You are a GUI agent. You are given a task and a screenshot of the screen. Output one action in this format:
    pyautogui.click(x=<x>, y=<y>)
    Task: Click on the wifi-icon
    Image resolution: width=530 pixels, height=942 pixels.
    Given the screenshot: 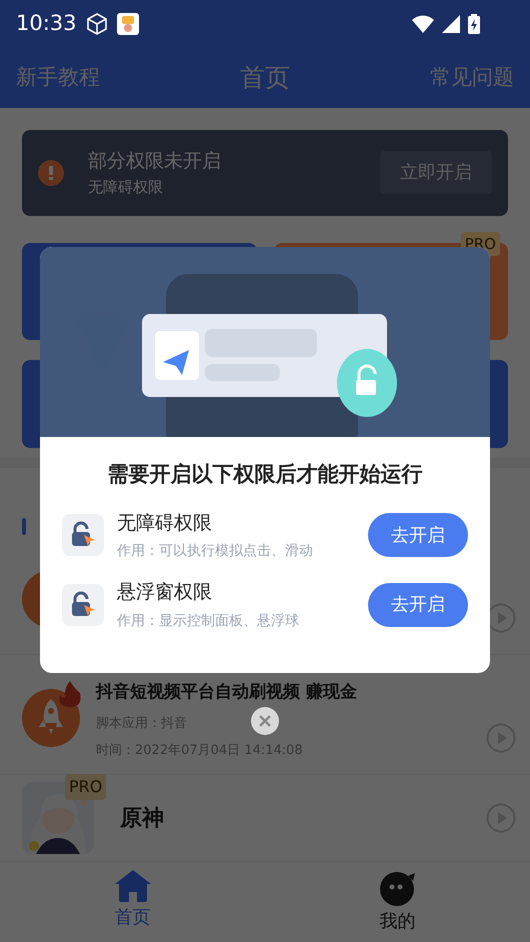 What is the action you would take?
    pyautogui.click(x=423, y=24)
    